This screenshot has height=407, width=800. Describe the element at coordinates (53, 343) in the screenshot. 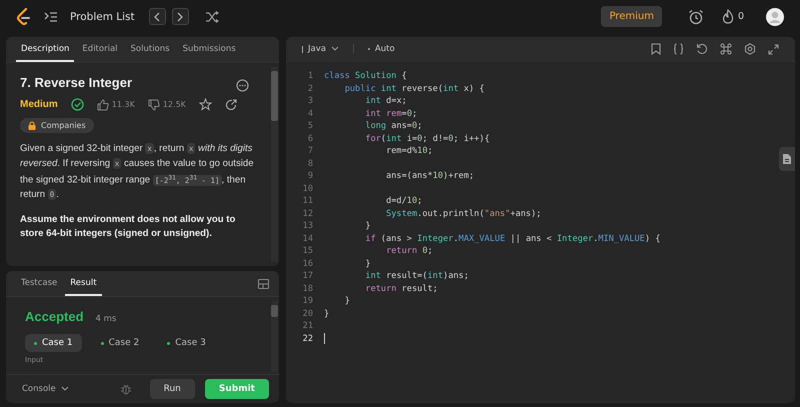

I see `case-tab: Case 1` at that location.